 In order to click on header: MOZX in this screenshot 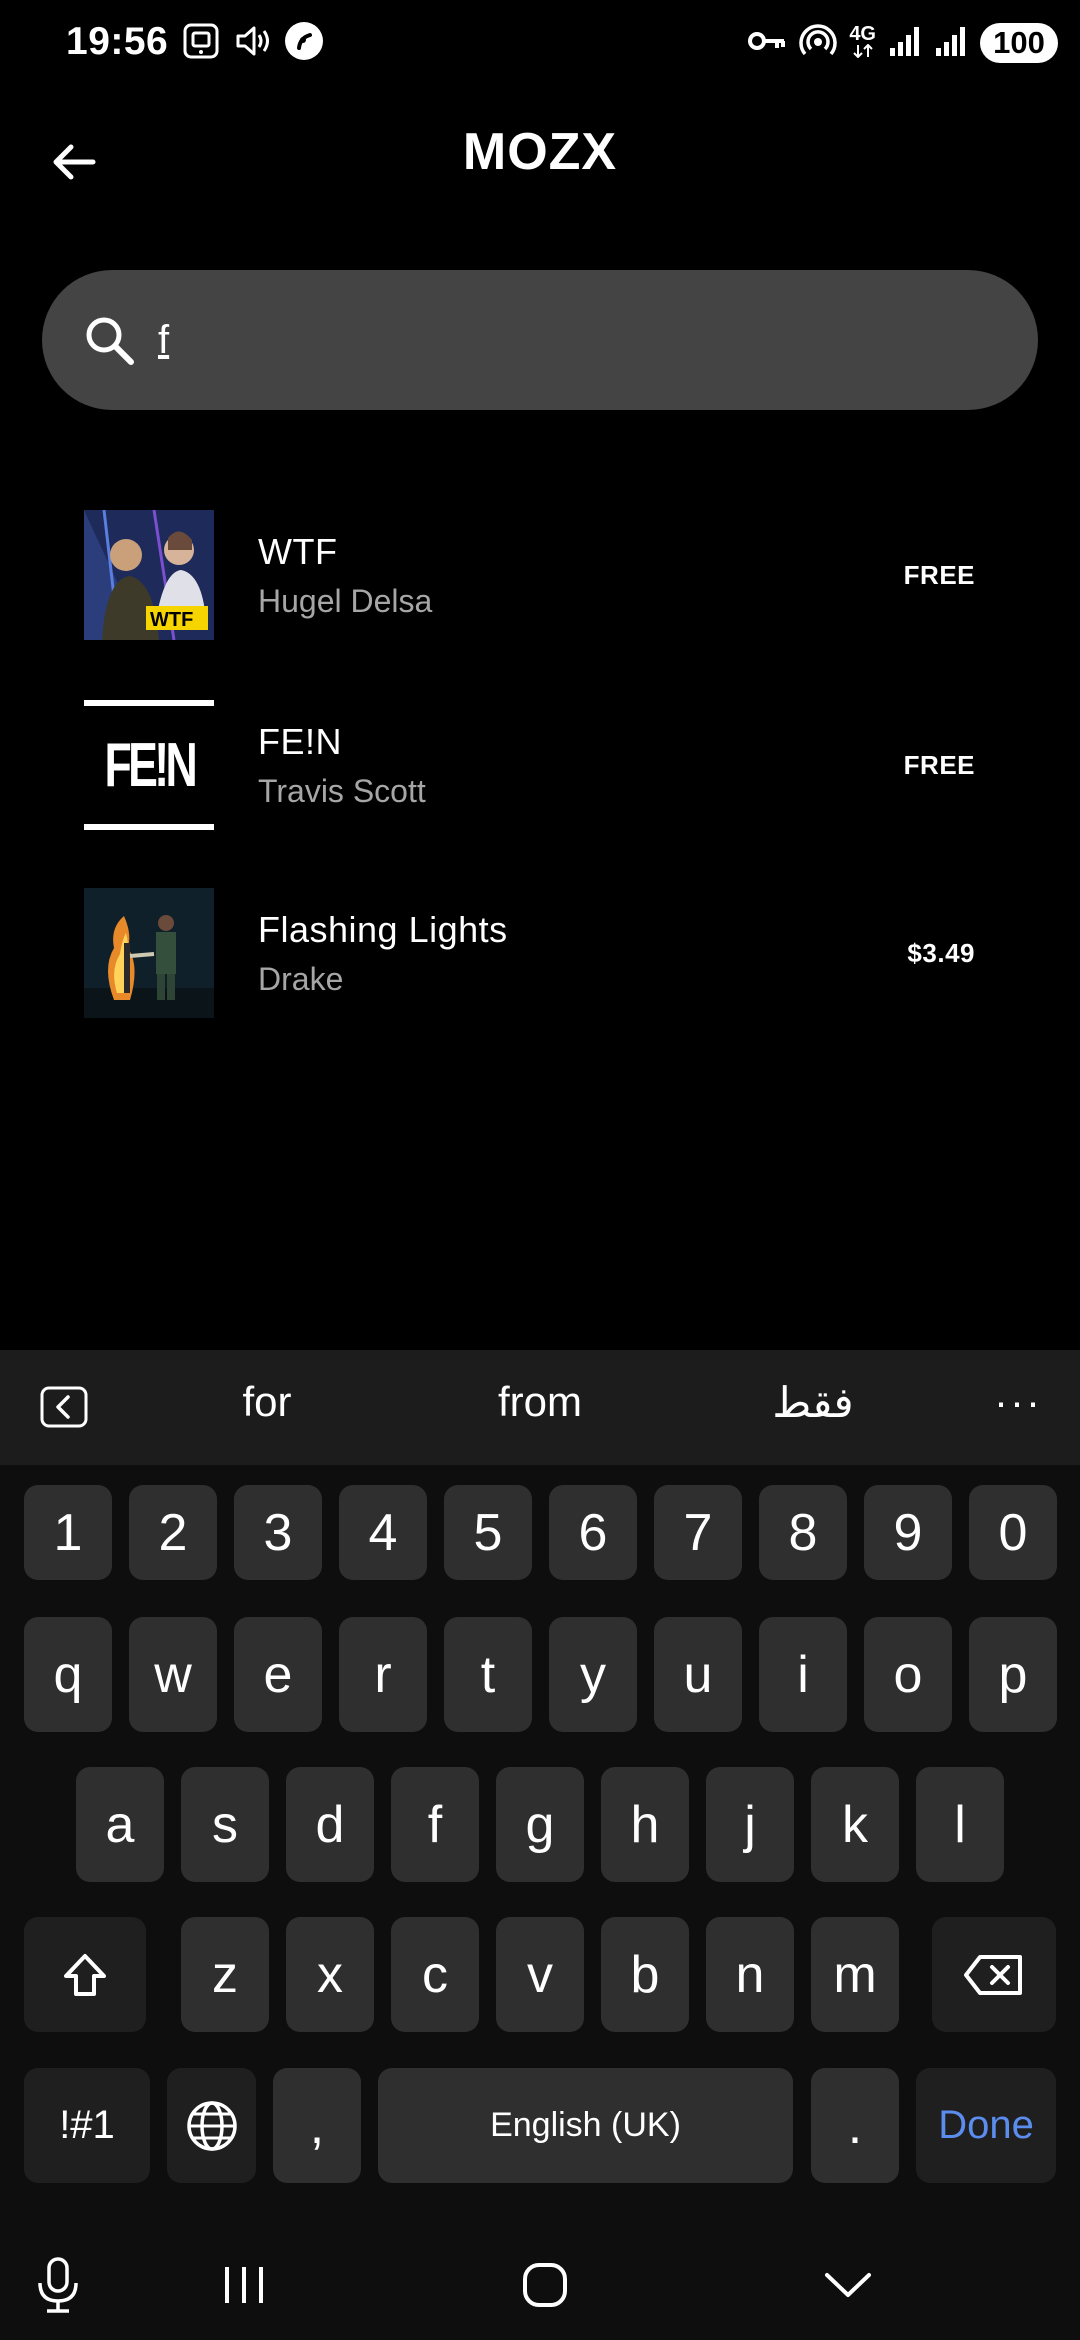, I will do `click(540, 155)`.